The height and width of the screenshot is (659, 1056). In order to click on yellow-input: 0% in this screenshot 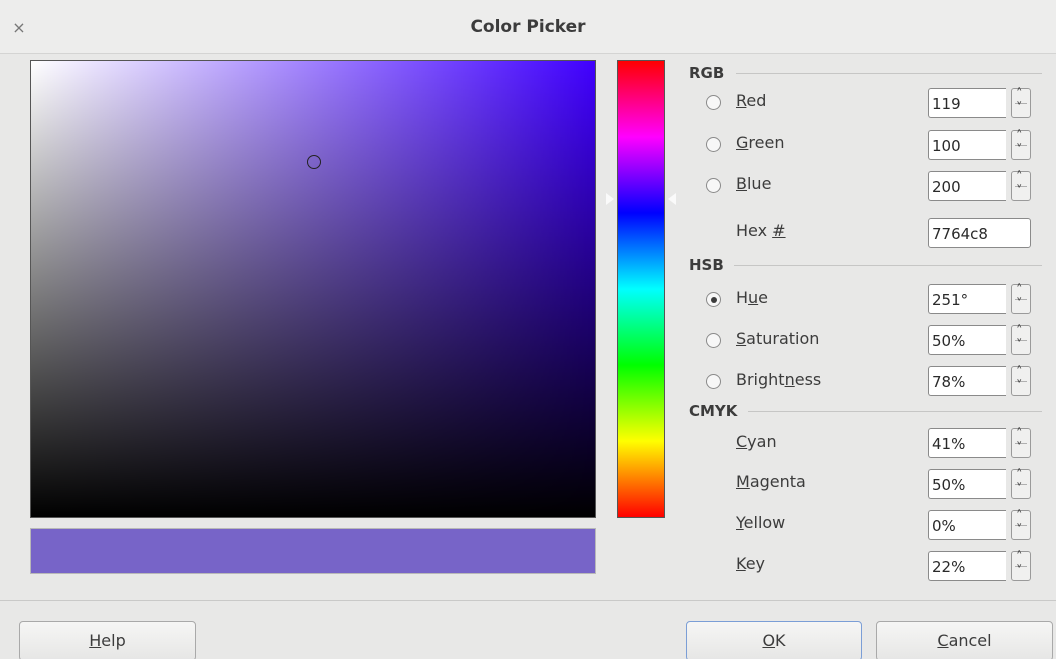, I will do `click(967, 525)`.